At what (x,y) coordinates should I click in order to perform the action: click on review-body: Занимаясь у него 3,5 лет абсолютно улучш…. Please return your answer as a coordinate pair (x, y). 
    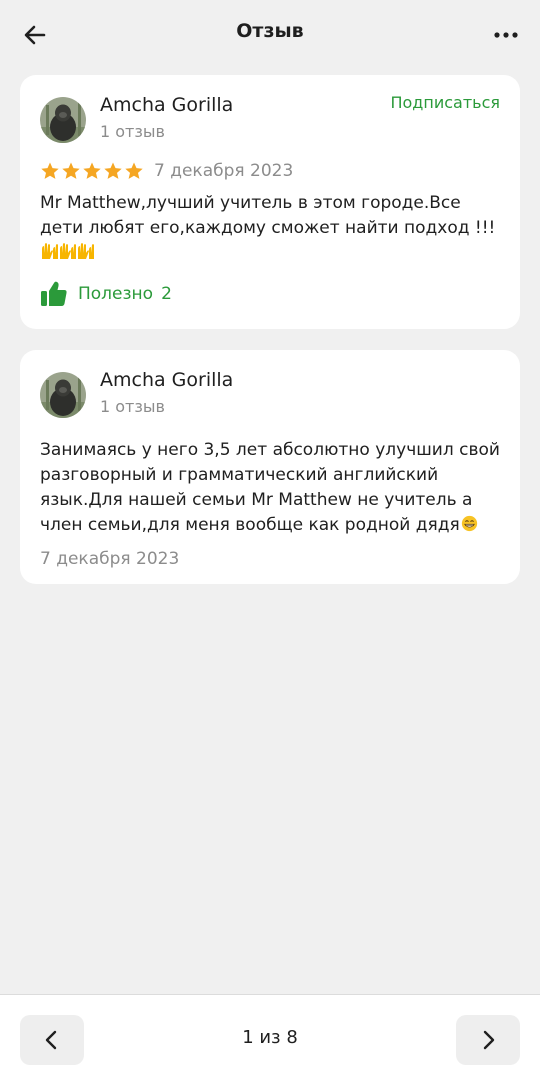
    Looking at the image, I should click on (270, 487).